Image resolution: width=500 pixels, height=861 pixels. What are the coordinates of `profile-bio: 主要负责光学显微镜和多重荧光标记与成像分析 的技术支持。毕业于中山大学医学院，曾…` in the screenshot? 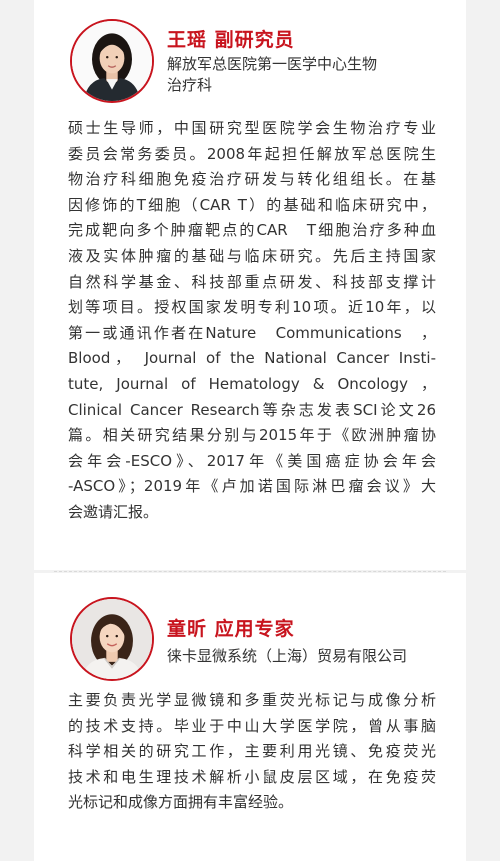 It's located at (252, 752).